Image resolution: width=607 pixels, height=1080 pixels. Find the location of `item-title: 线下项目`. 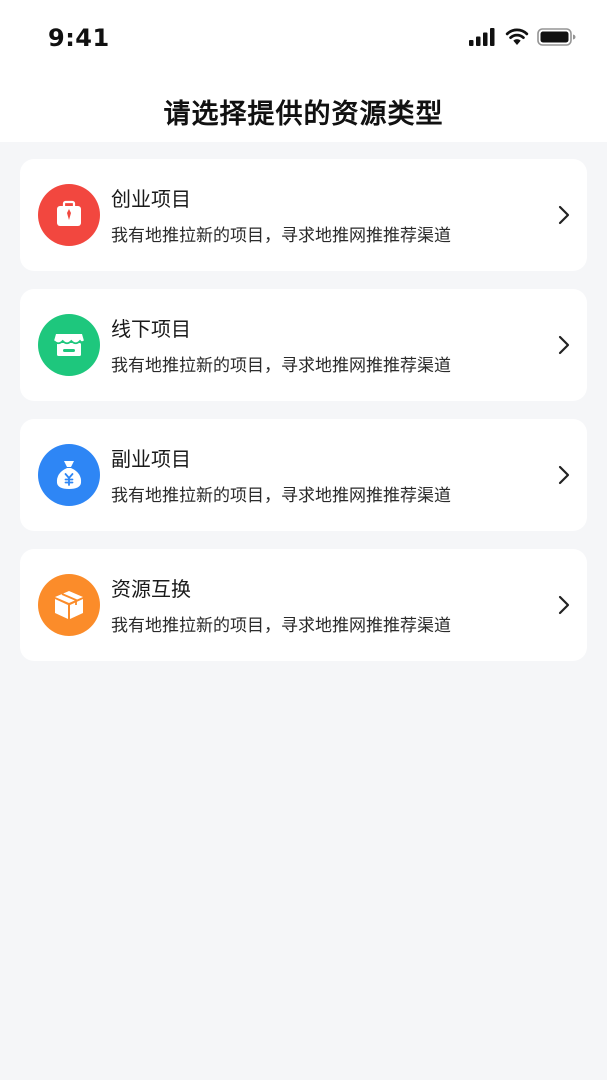

item-title: 线下项目 is located at coordinates (151, 329).